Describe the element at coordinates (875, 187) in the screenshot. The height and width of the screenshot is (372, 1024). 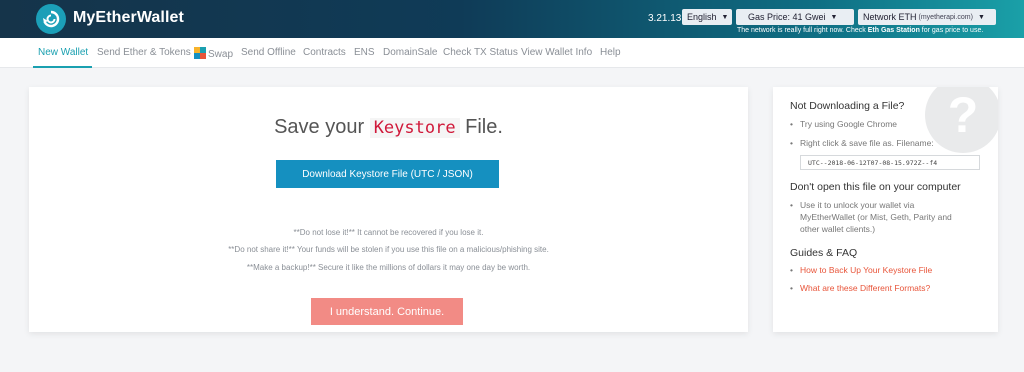
I see `heading-dont-open: Don't open this file on your computer` at that location.